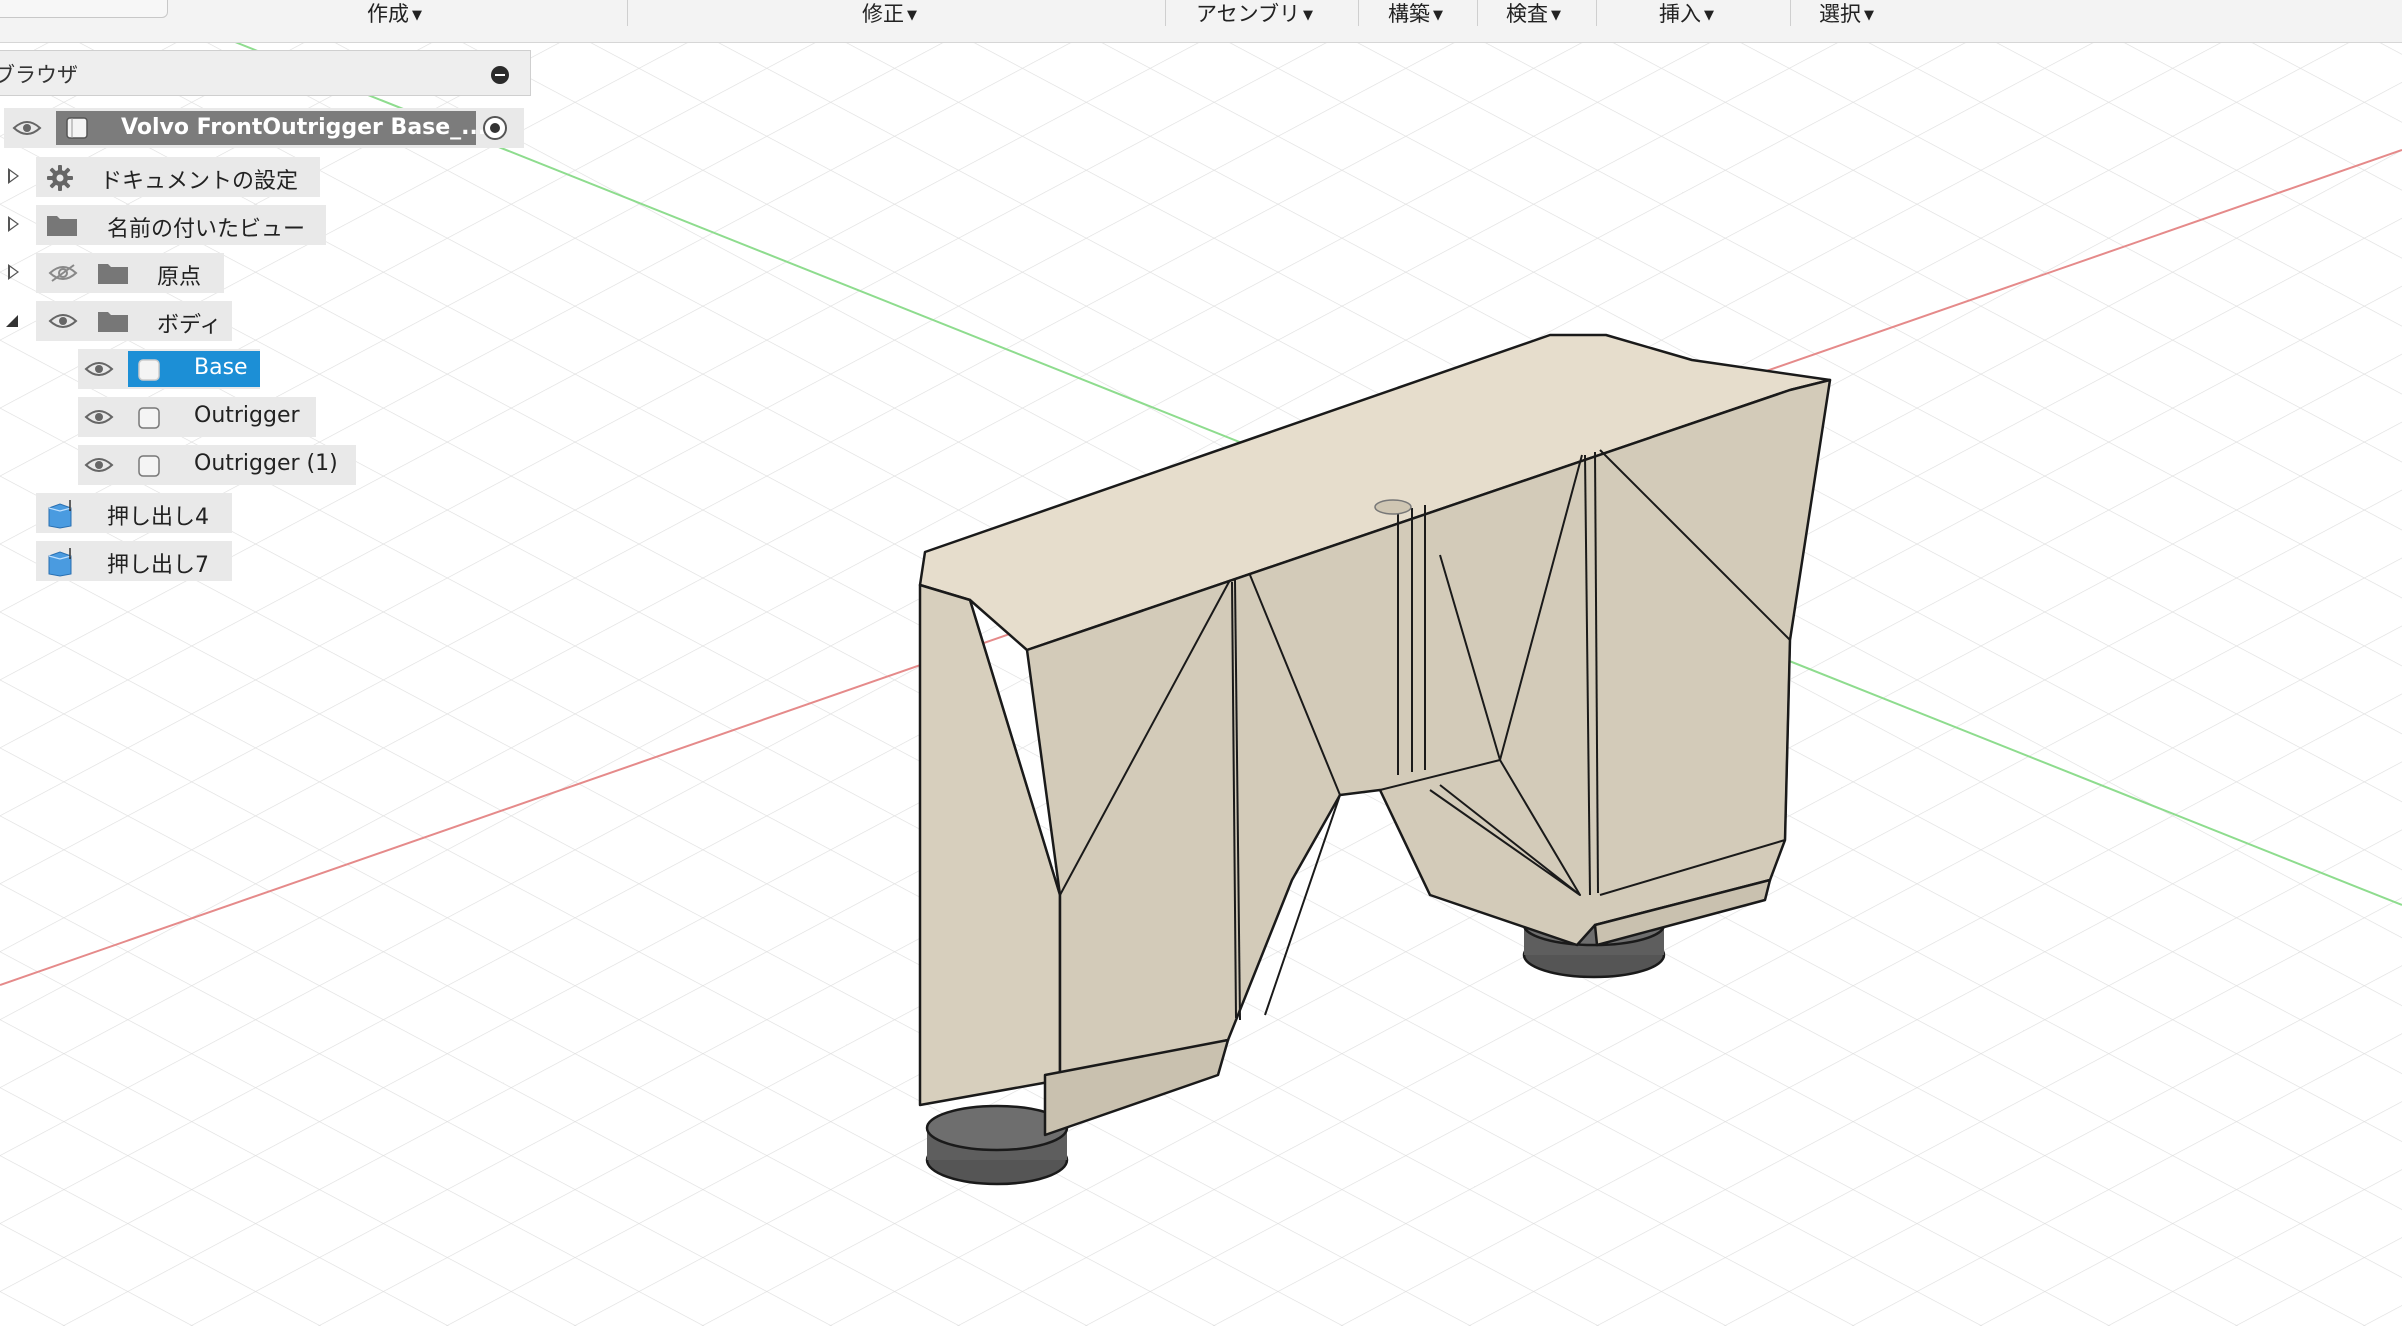 This screenshot has width=2402, height=1326. Describe the element at coordinates (266, 463) in the screenshot. I see `body-label: Outrigger (1)` at that location.